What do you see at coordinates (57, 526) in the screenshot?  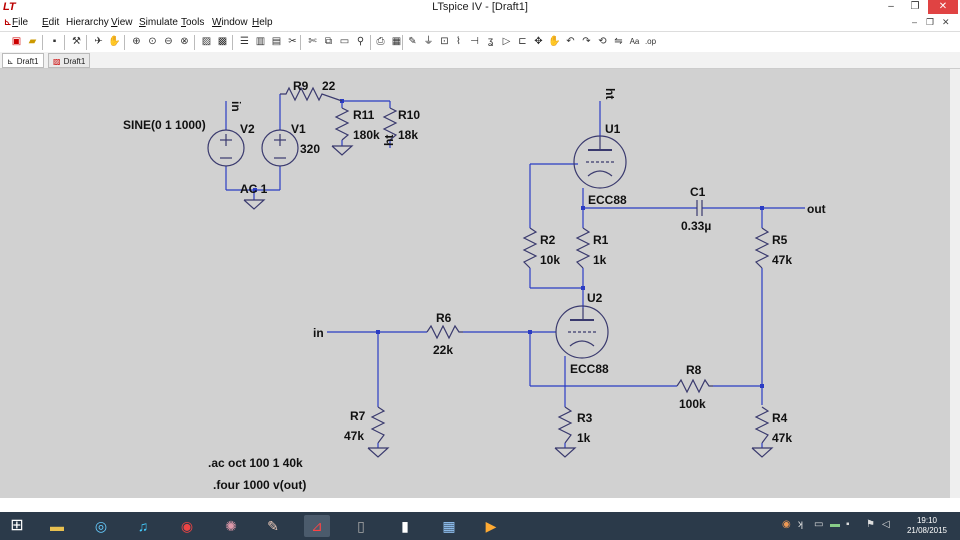 I see `file-explorer-icon: ▬` at bounding box center [57, 526].